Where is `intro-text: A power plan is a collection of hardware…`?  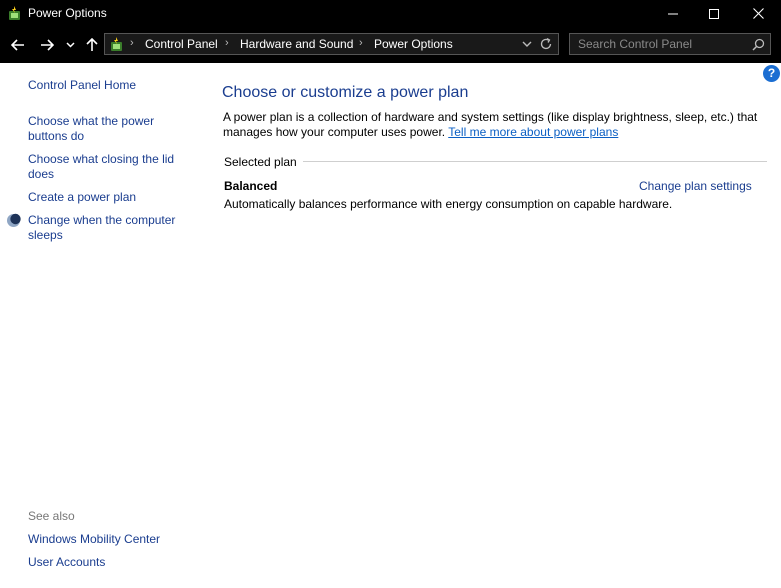 intro-text: A power plan is a collection of hardware… is located at coordinates (493, 125).